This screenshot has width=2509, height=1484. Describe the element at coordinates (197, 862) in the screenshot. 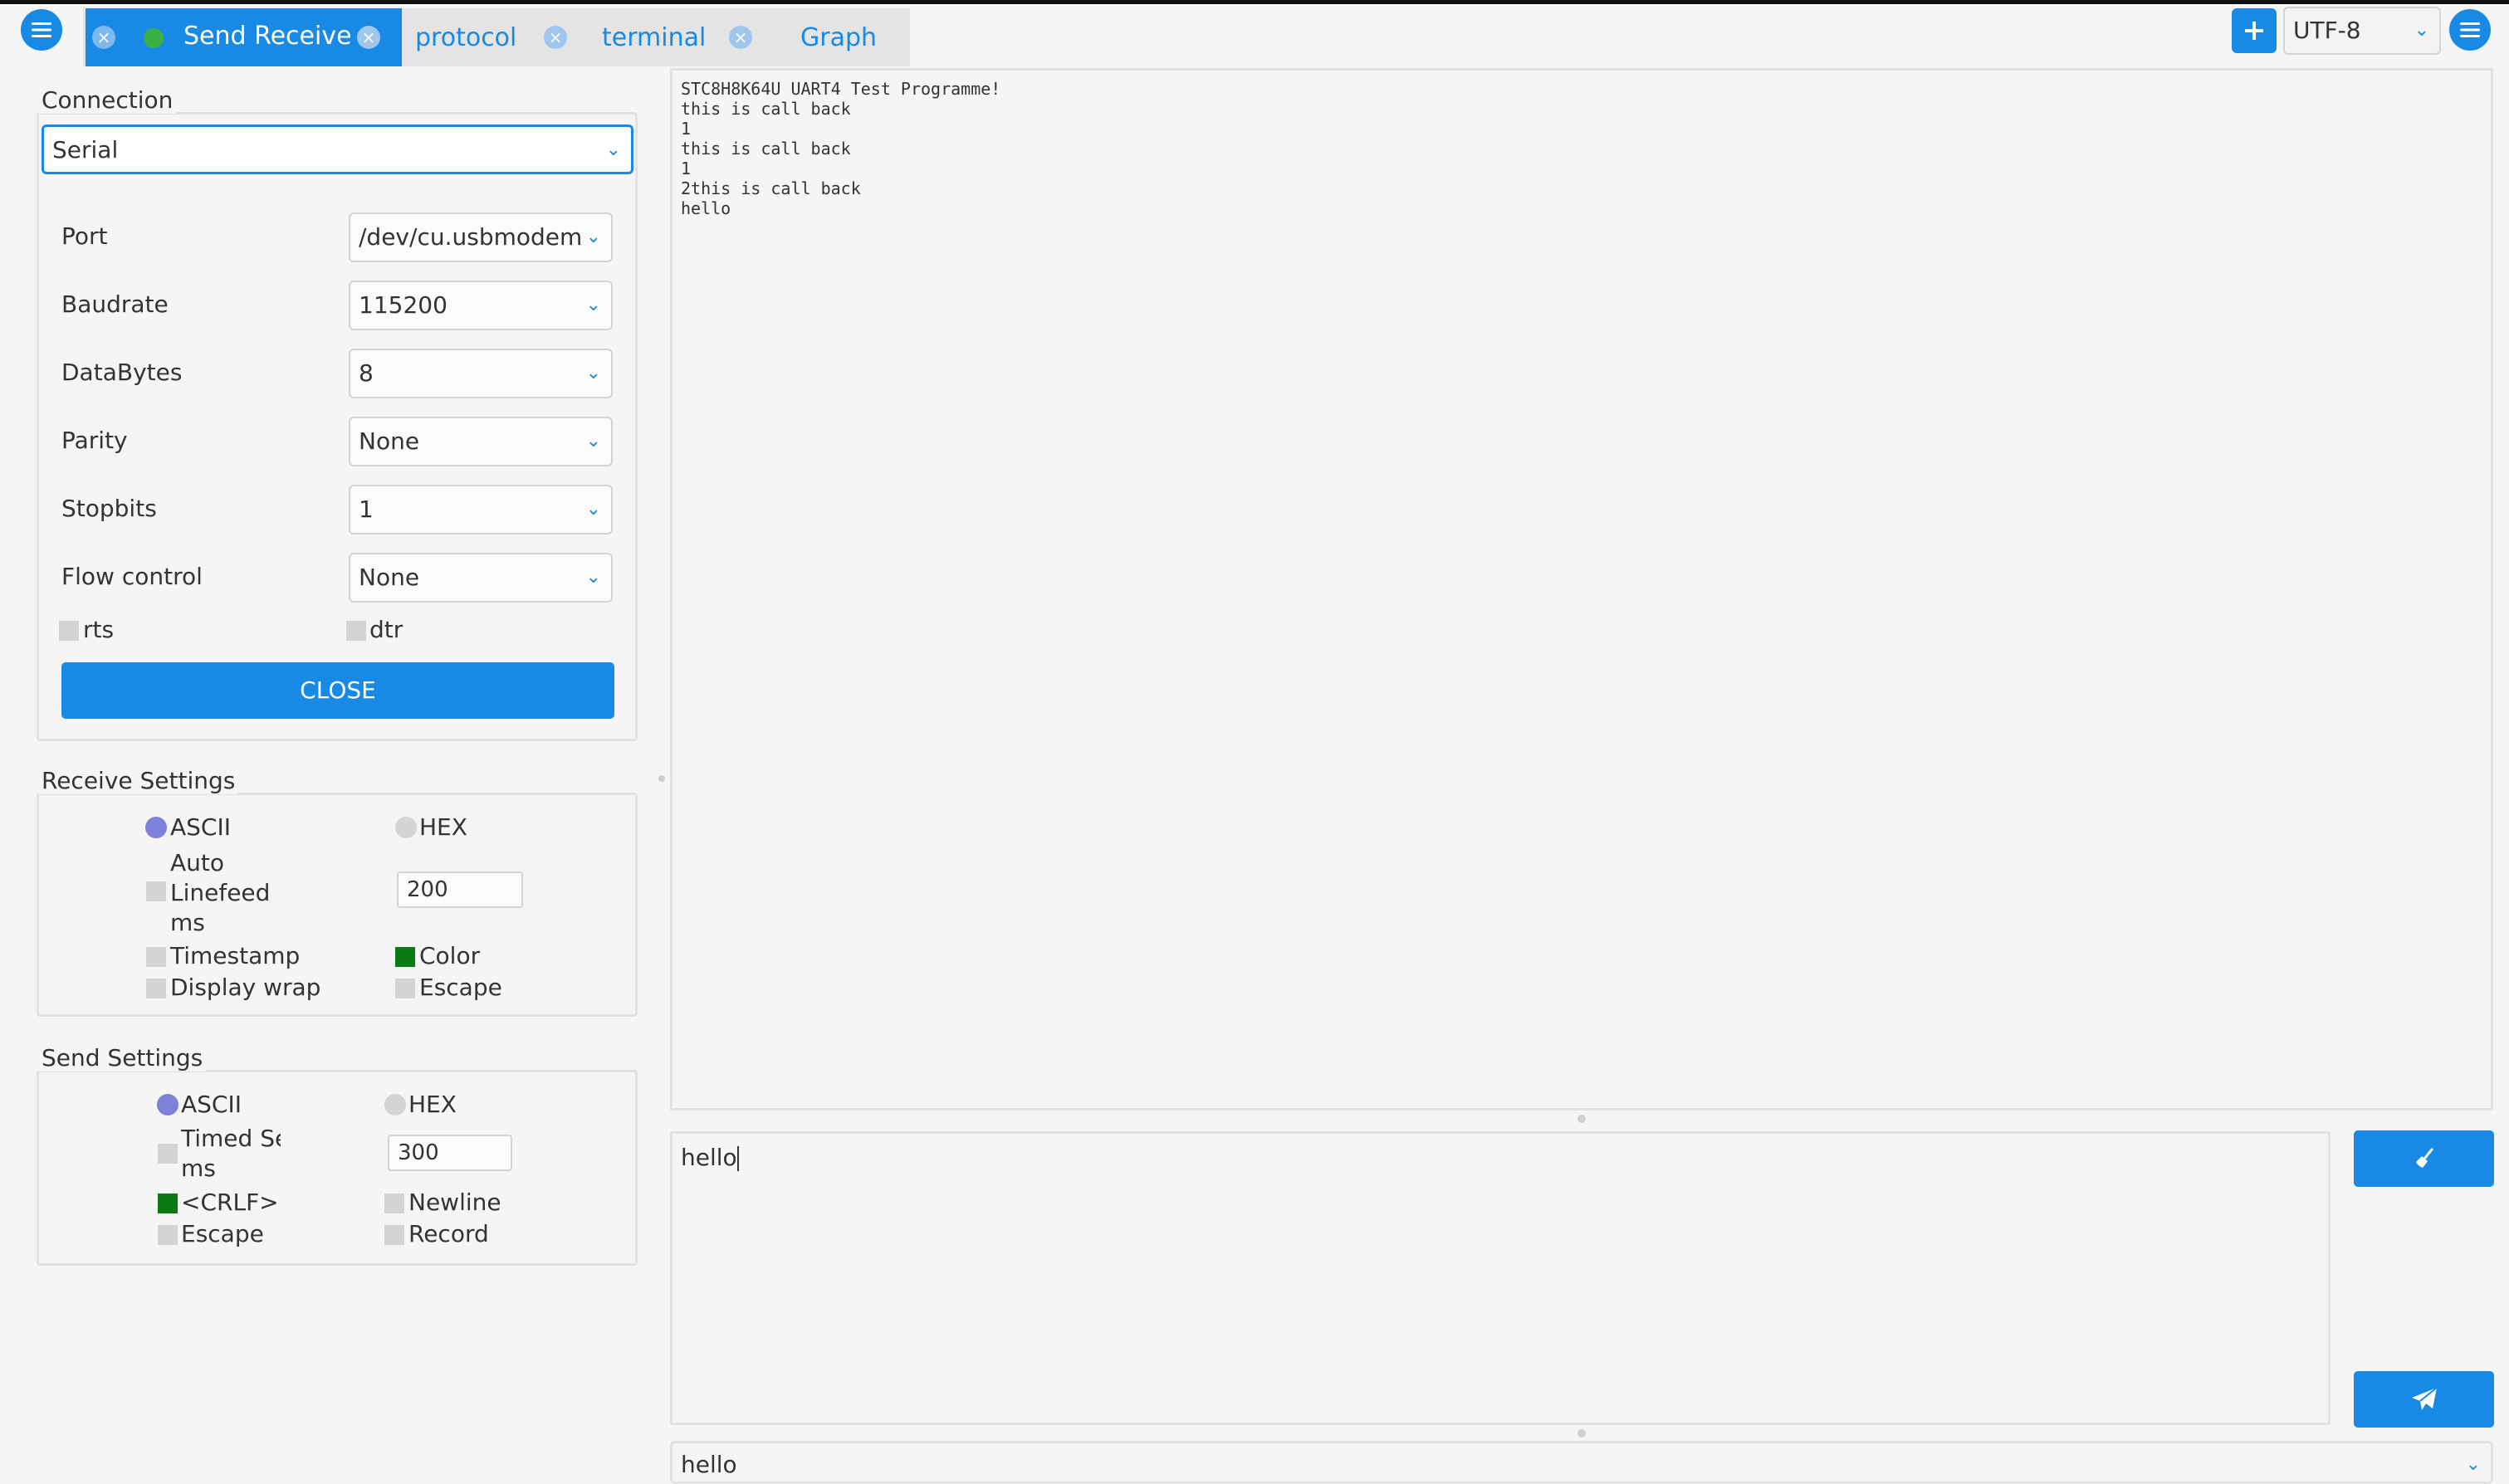

I see `auto-linefeed-label-line: Auto` at that location.